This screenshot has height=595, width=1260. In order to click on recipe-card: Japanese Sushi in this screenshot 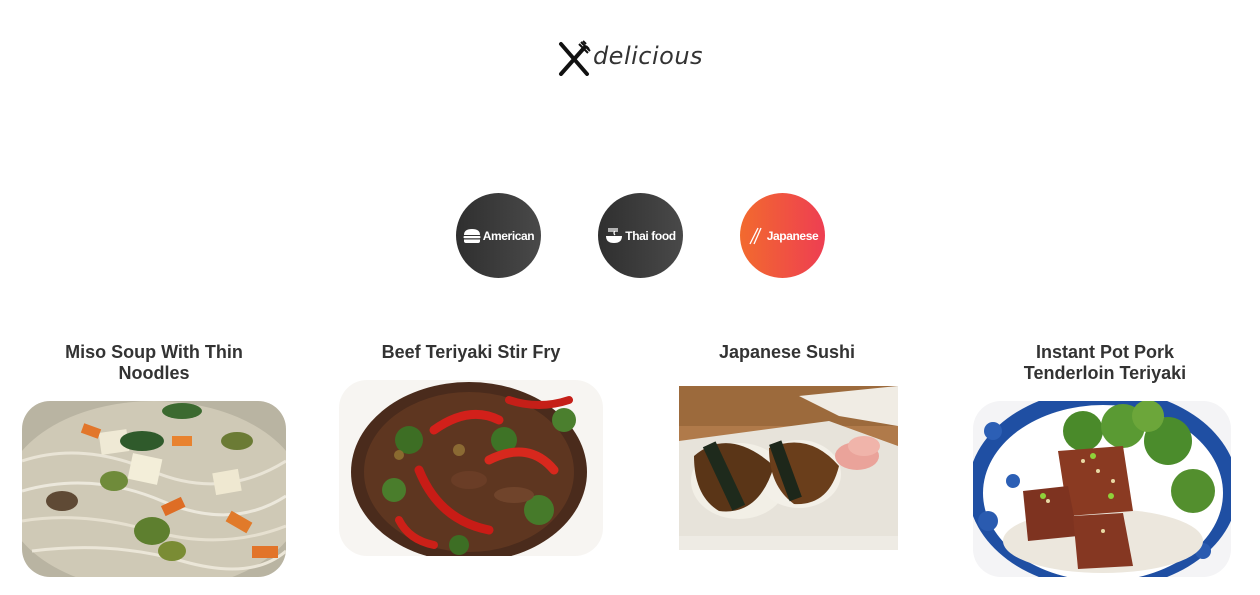, I will do `click(787, 352)`.